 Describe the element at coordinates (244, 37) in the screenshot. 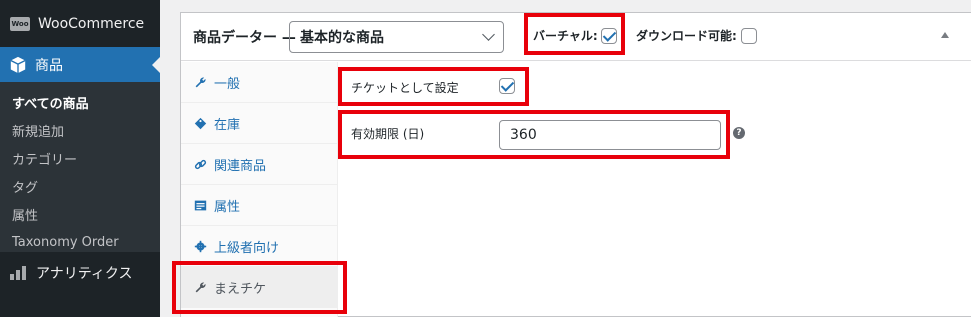

I see `panel-title: 商品データー —` at that location.